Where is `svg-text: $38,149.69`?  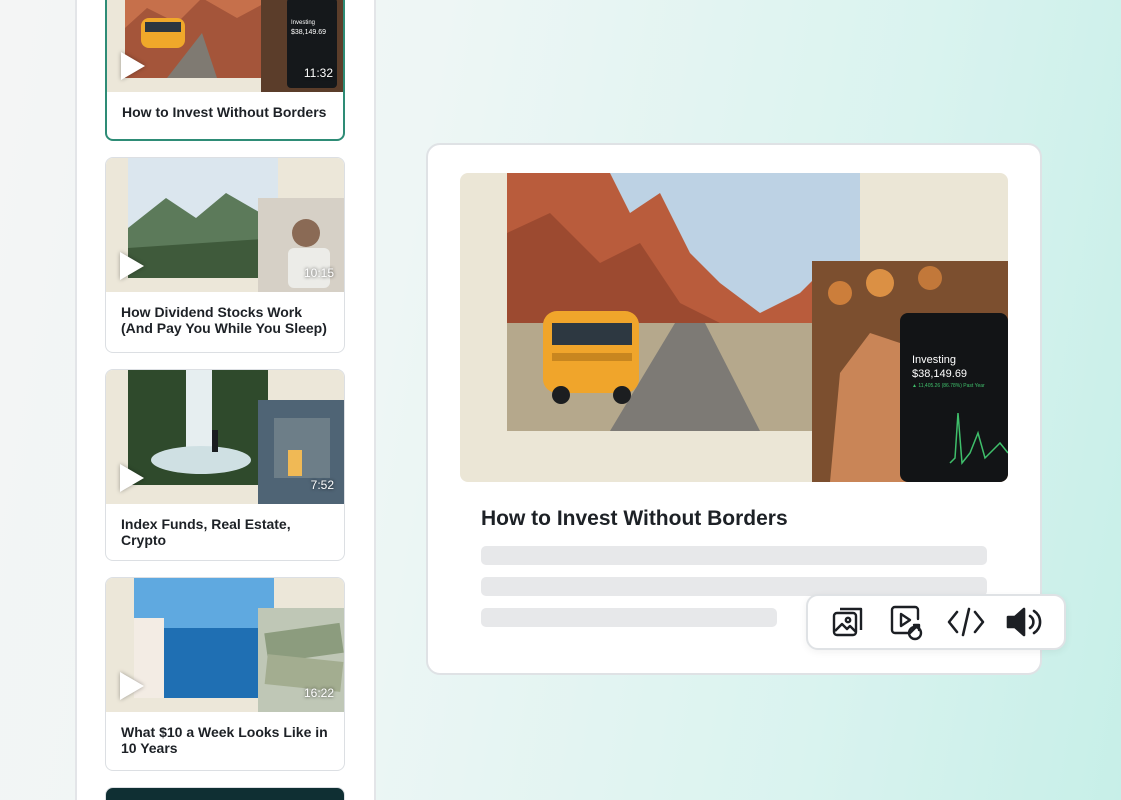
svg-text: $38,149.69 is located at coordinates (308, 32).